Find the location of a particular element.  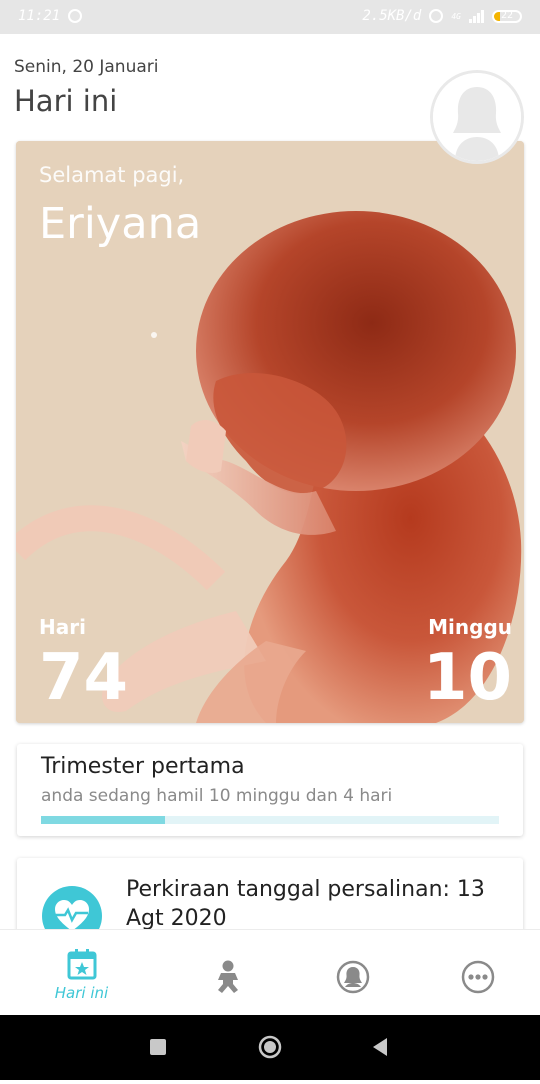

calendar-star-icon is located at coordinates (81, 964).